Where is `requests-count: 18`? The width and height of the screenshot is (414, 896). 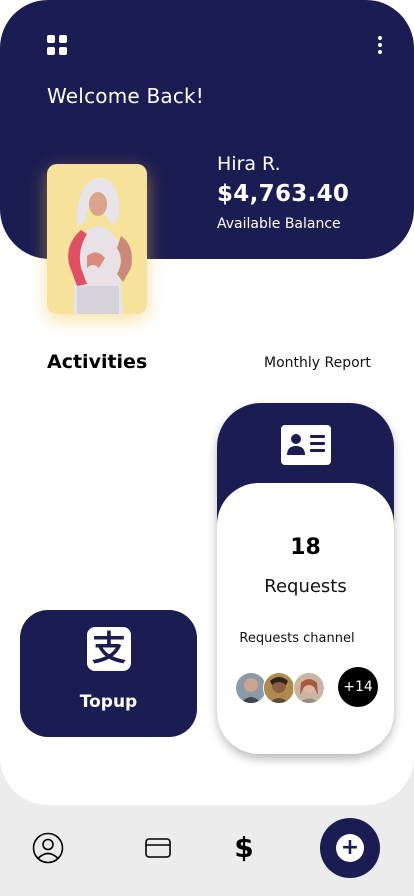
requests-count: 18 is located at coordinates (305, 547).